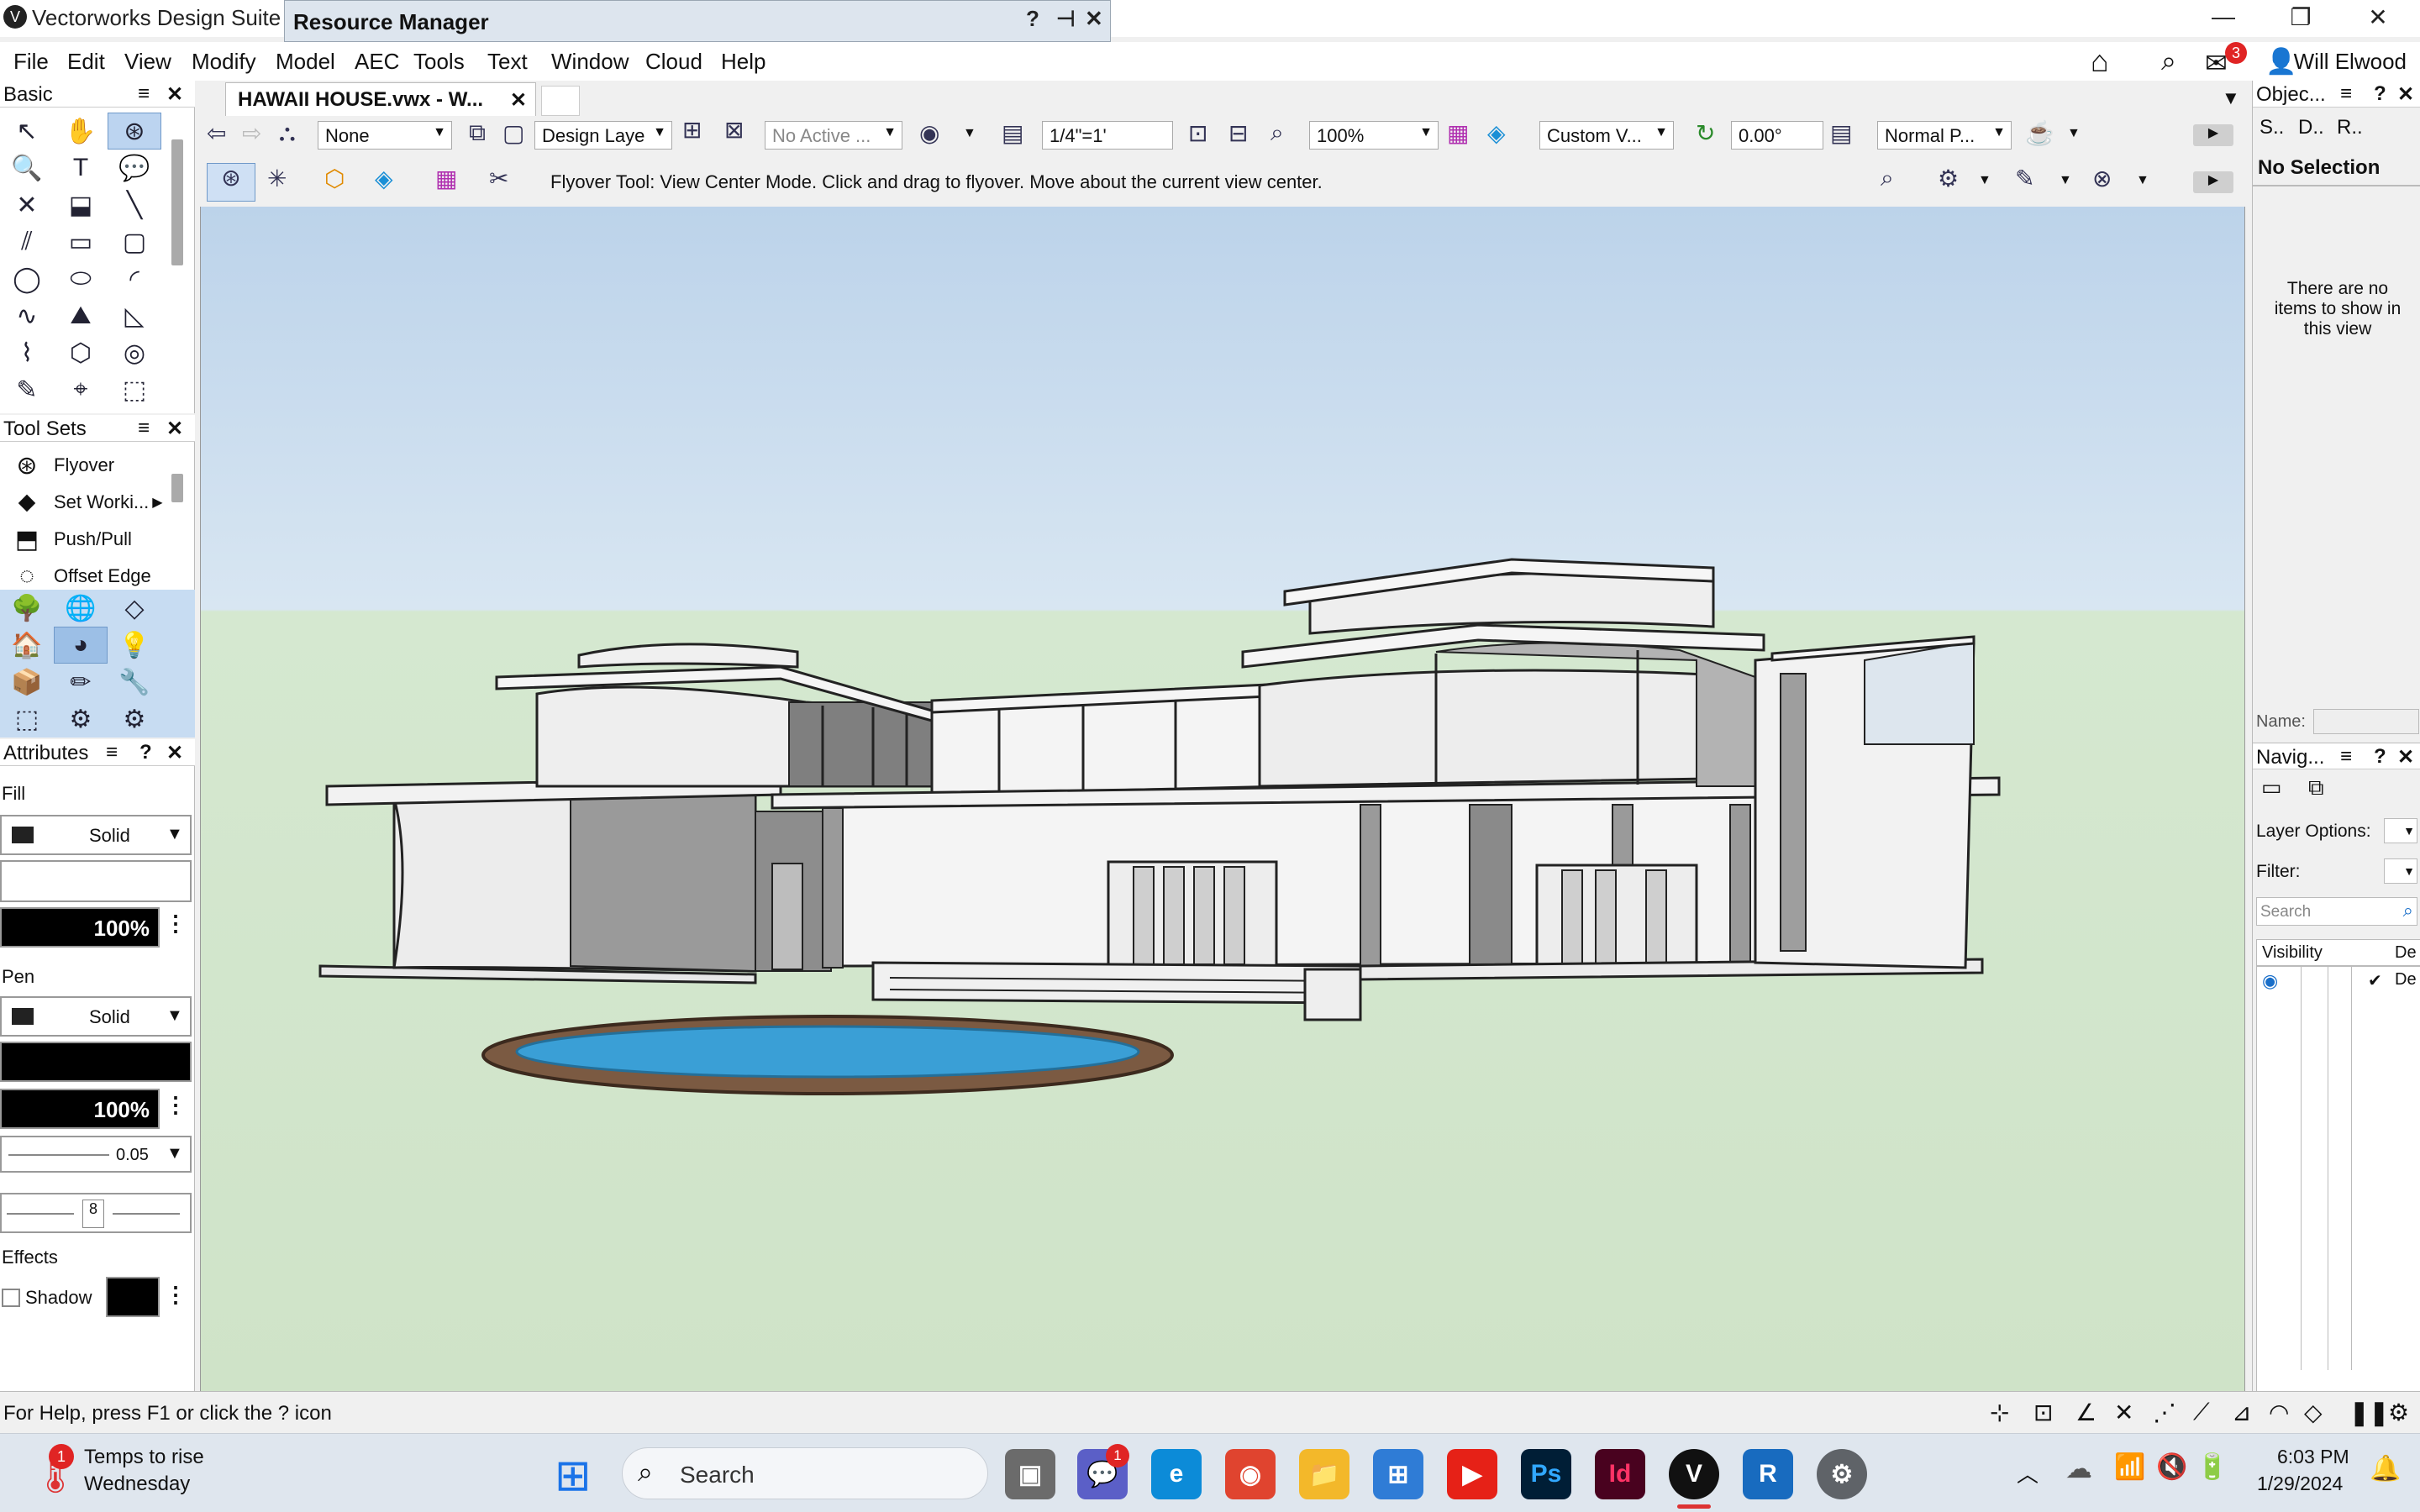 The image size is (2420, 1512). I want to click on spiral-tool-icon: ◎, so click(134, 352).